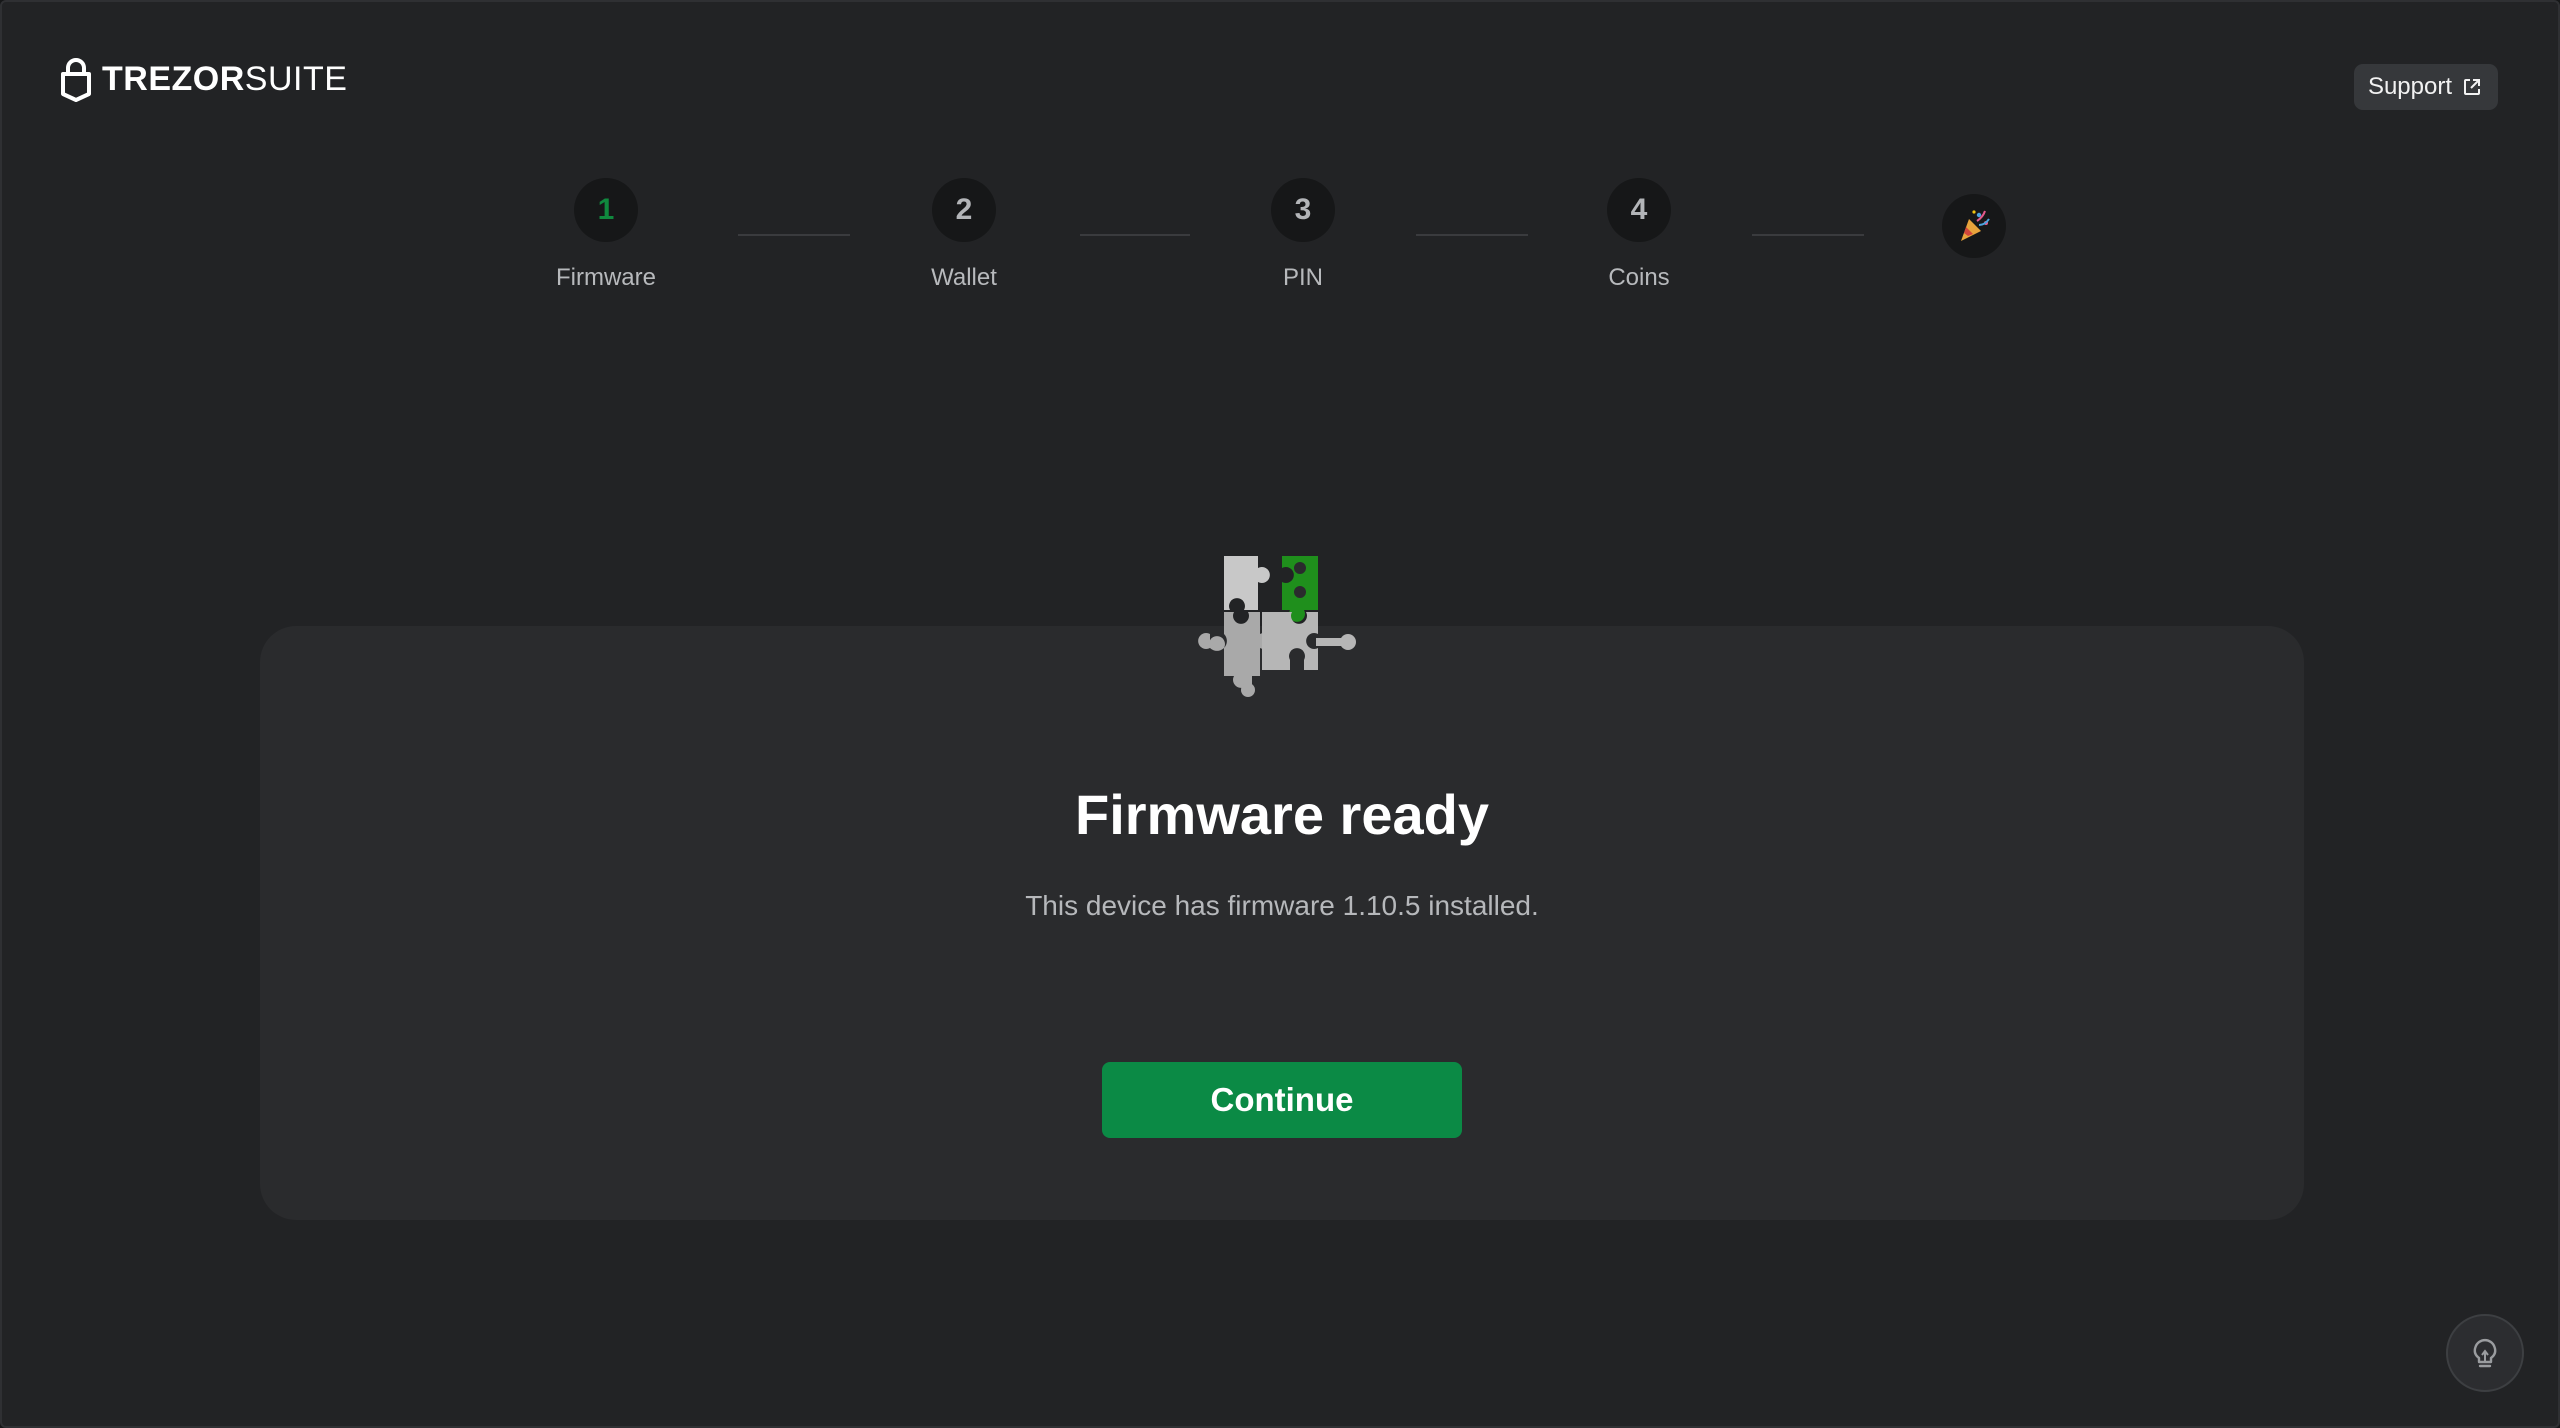 The width and height of the screenshot is (2560, 1428). I want to click on step-number: 2, so click(964, 210).